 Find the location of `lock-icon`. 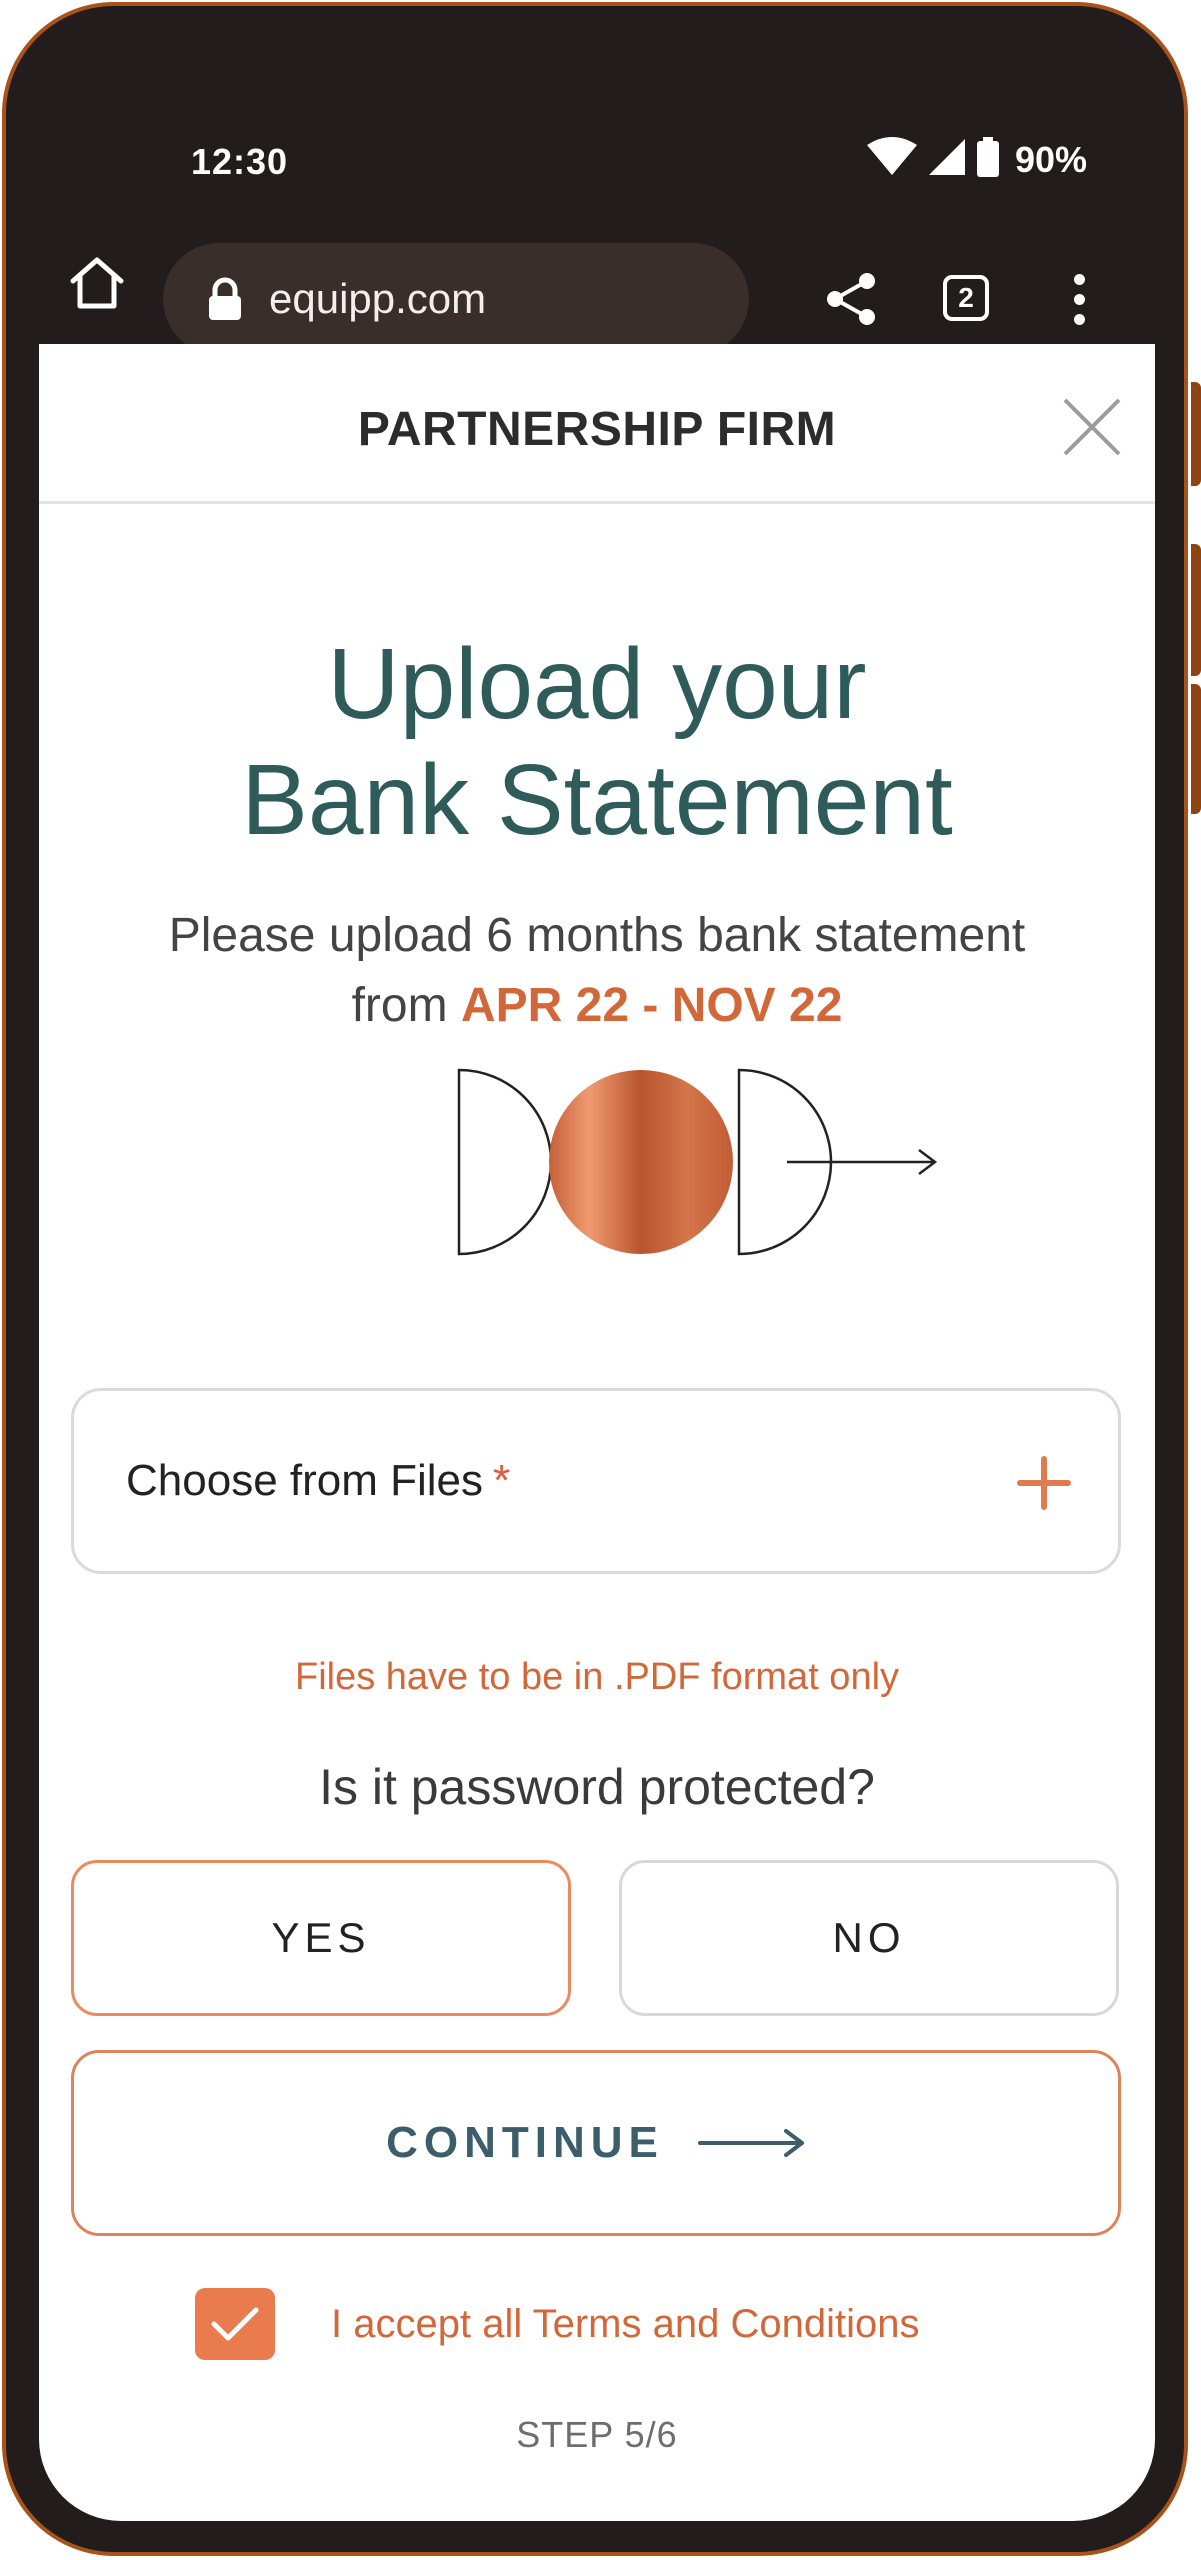

lock-icon is located at coordinates (225, 299).